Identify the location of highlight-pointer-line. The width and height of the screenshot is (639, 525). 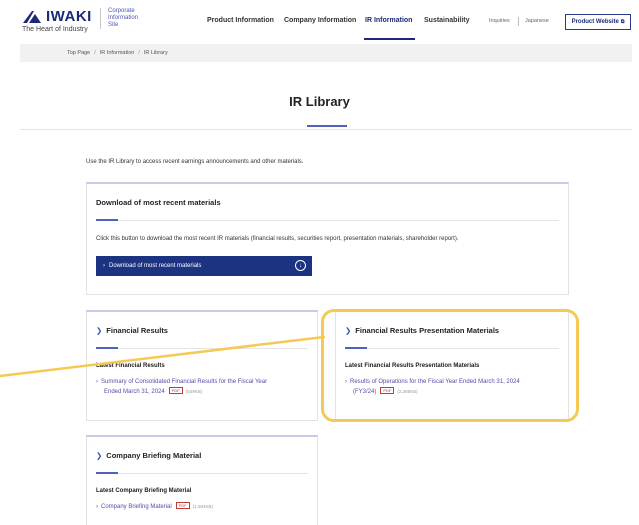
(163, 356).